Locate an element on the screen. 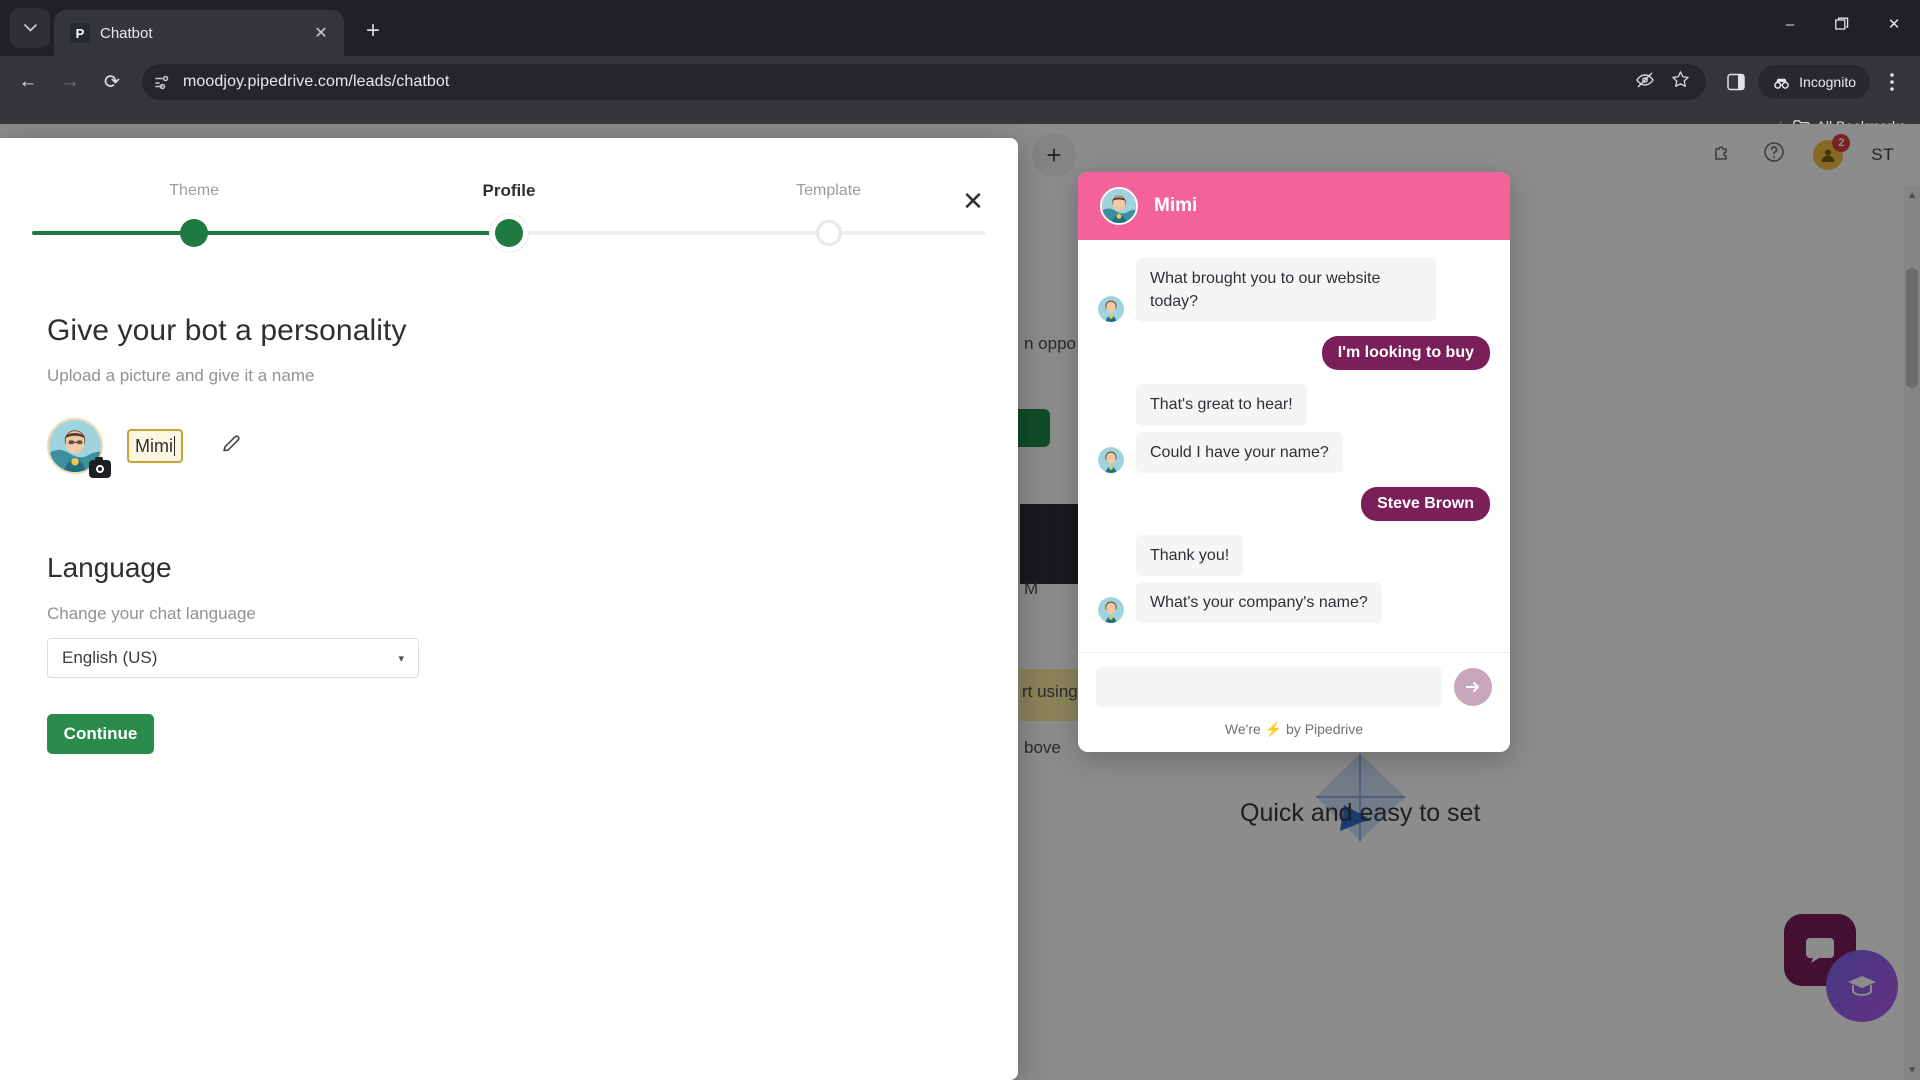 The height and width of the screenshot is (1080, 1920). personality-title: Give your bot a personality is located at coordinates (227, 330).